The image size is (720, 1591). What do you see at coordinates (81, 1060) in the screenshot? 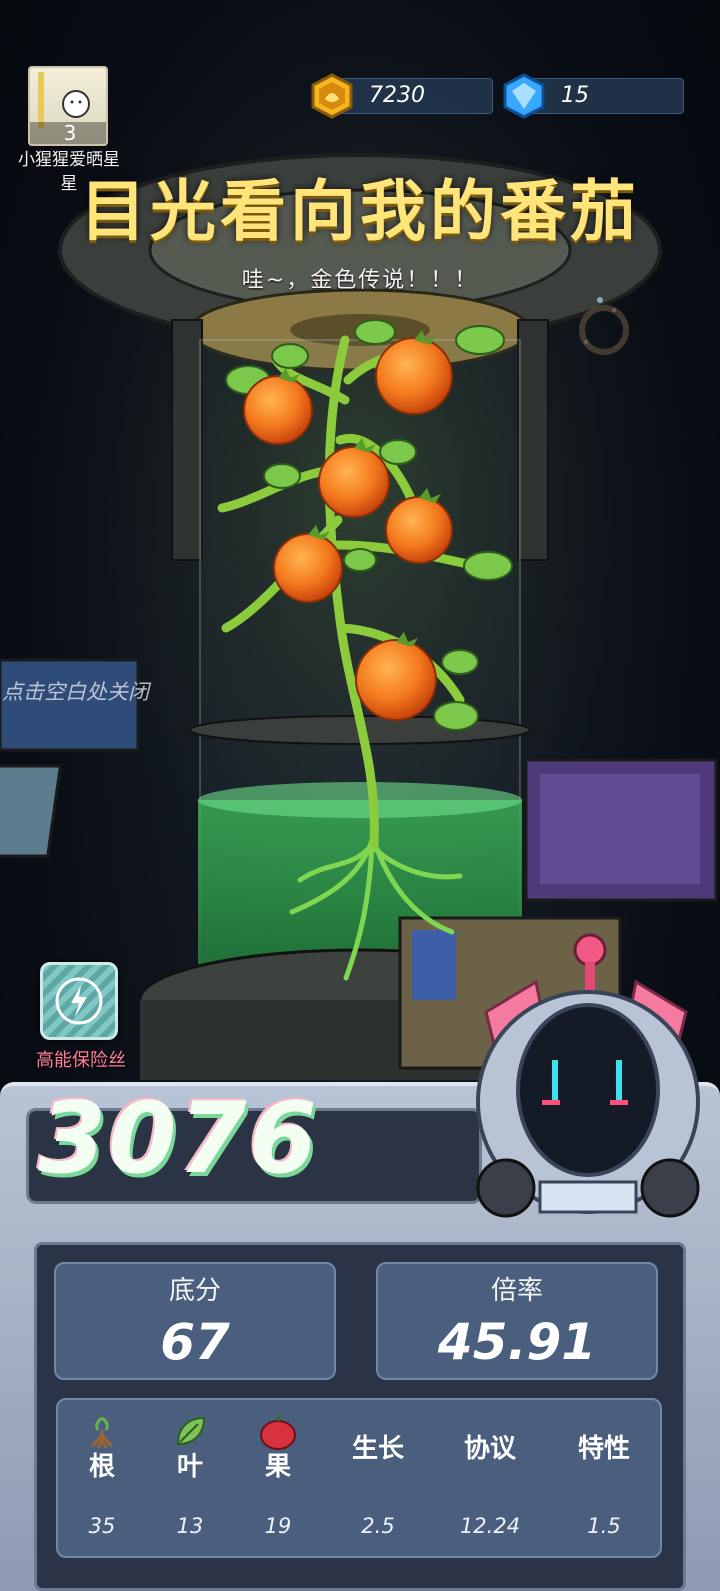
I see `fuse-label: 高能保险丝` at bounding box center [81, 1060].